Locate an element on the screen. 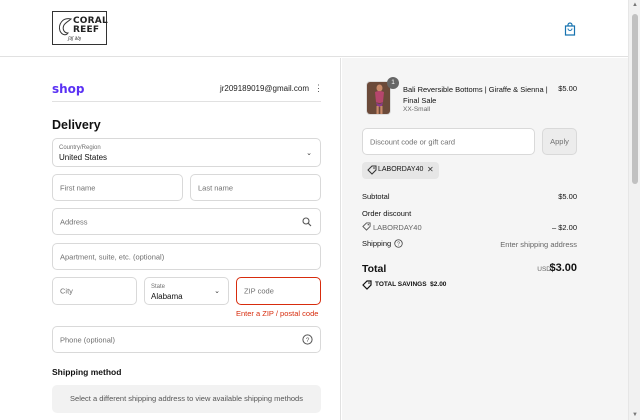  discount-value: – $2.00 is located at coordinates (564, 227).